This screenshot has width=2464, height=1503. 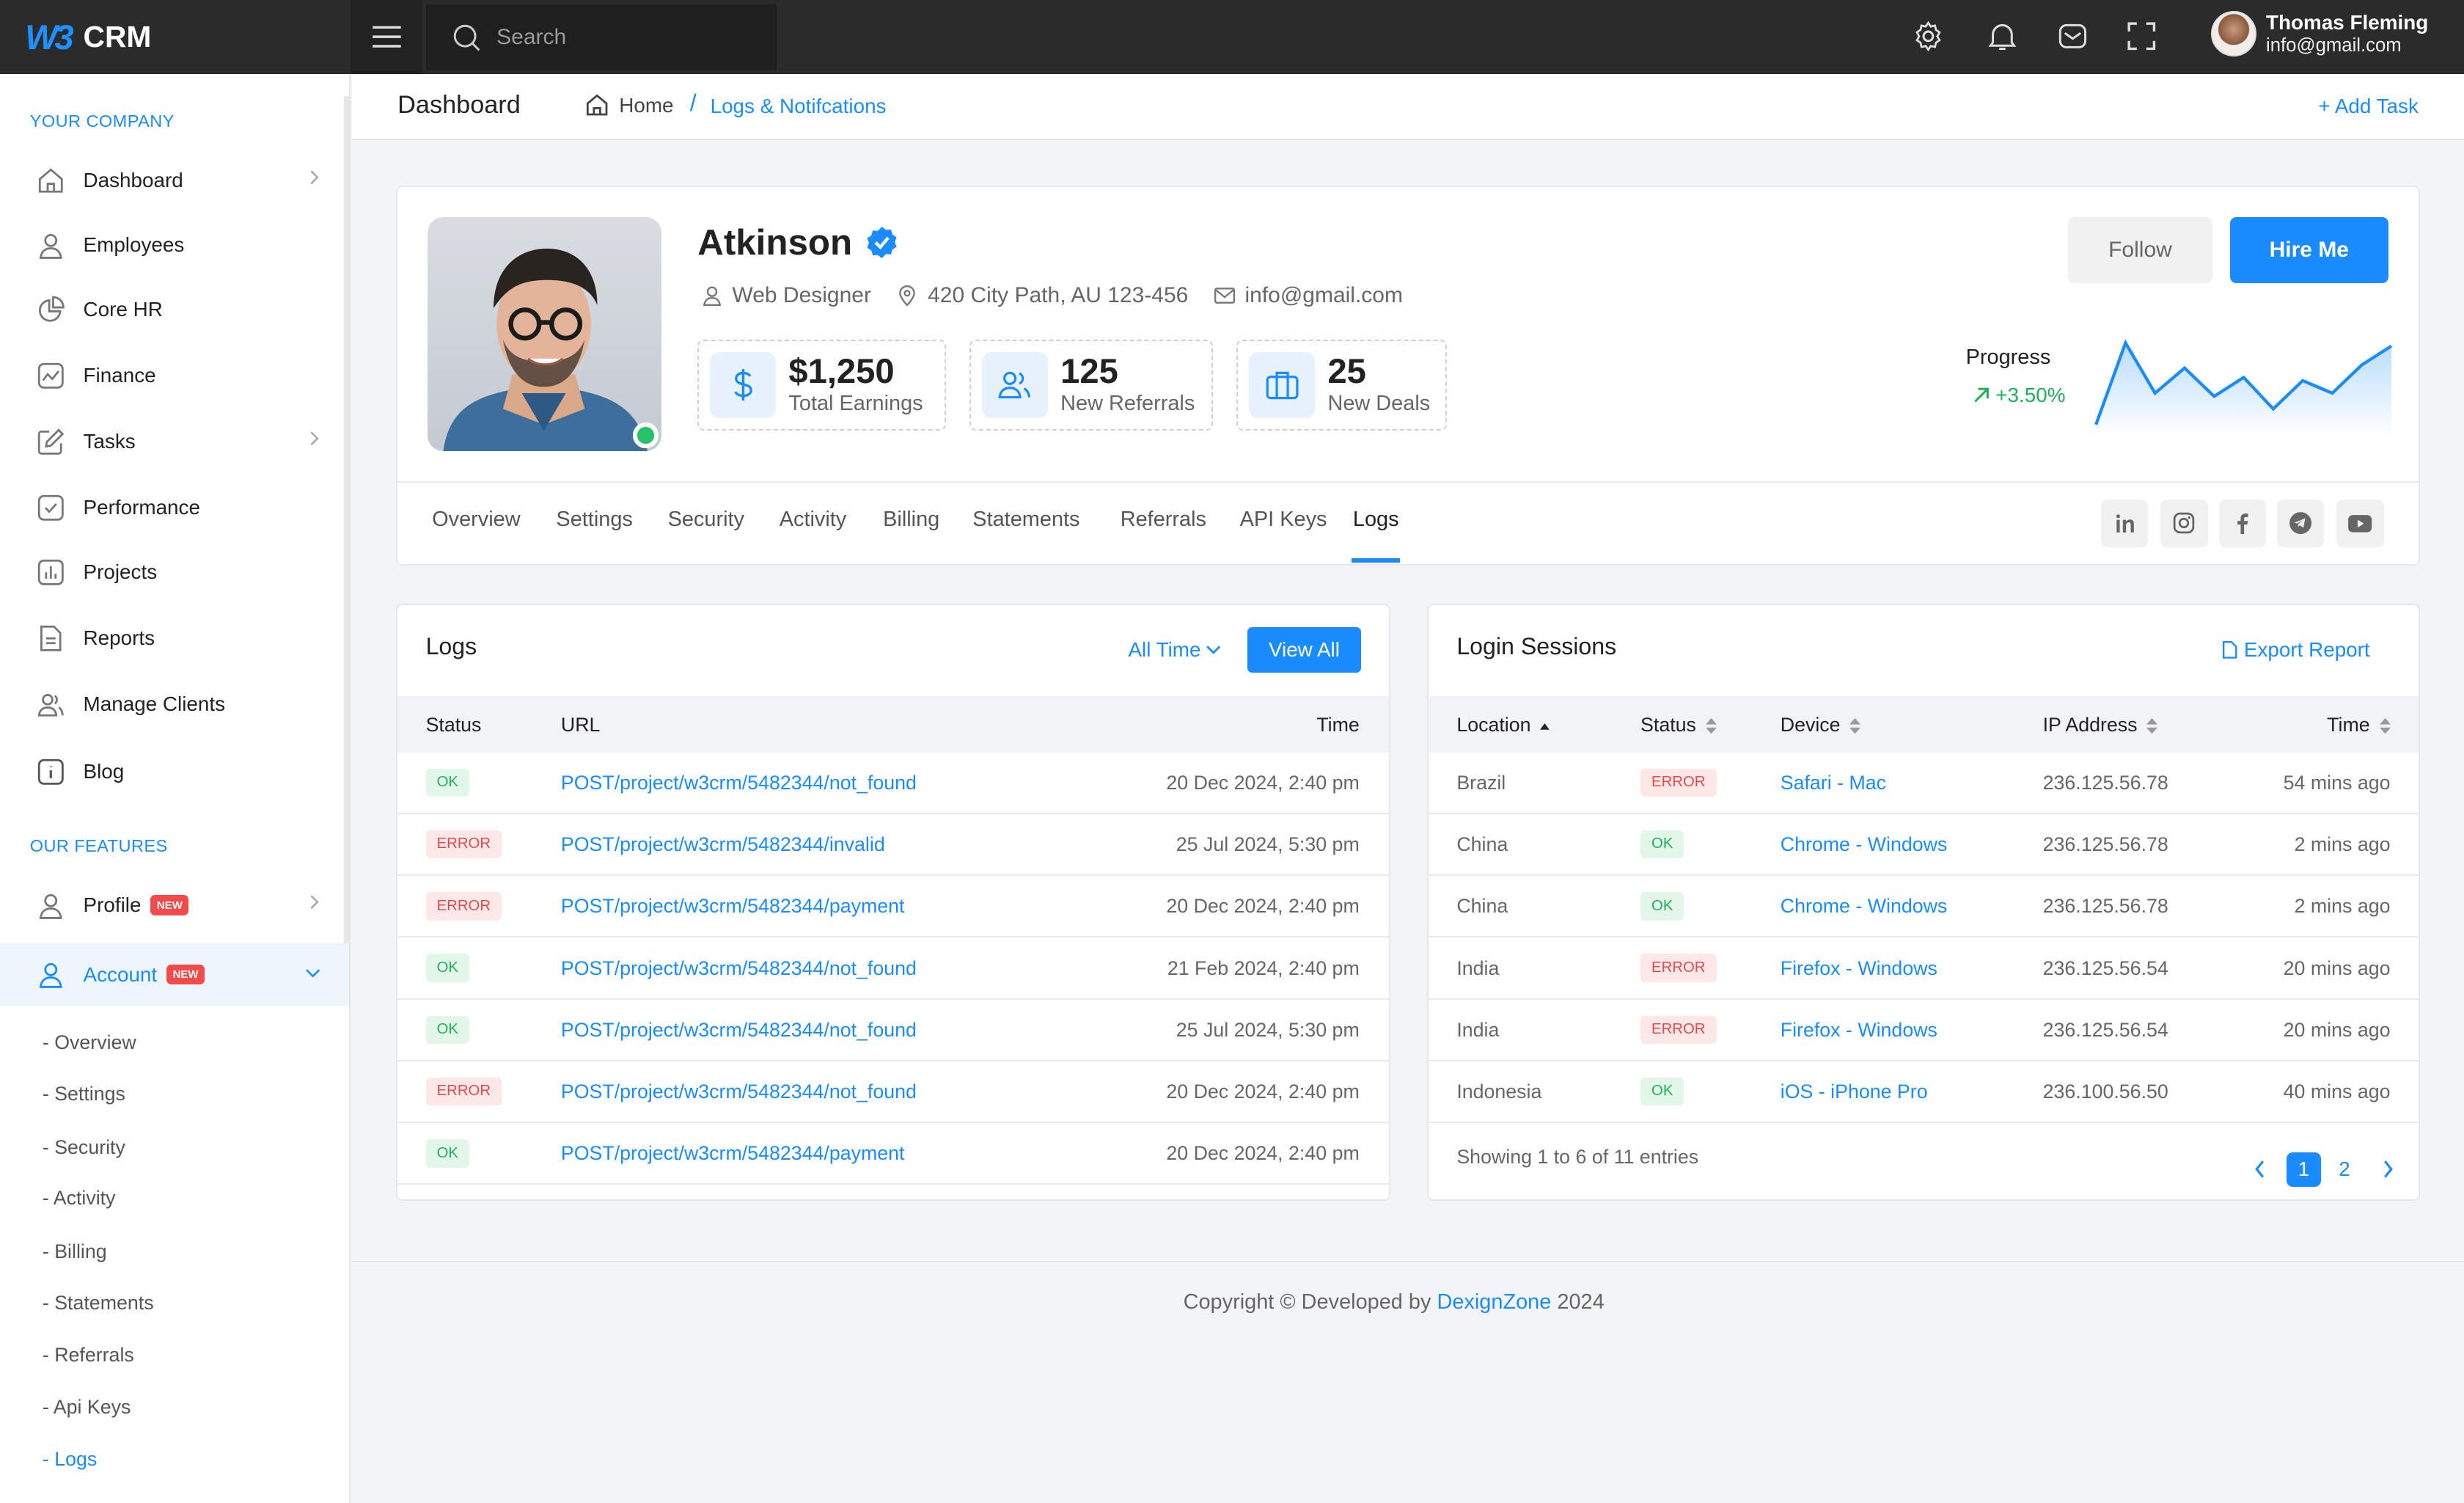 I want to click on briefcase-icon, so click(x=1282, y=384).